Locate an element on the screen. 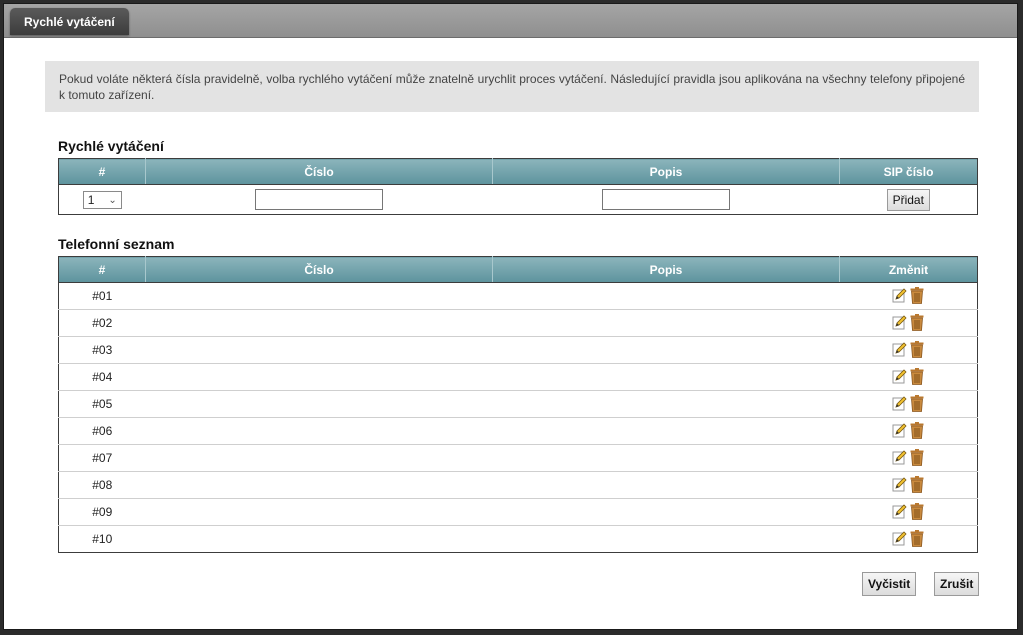 The height and width of the screenshot is (635, 1023). table-row: #01 is located at coordinates (518, 296).